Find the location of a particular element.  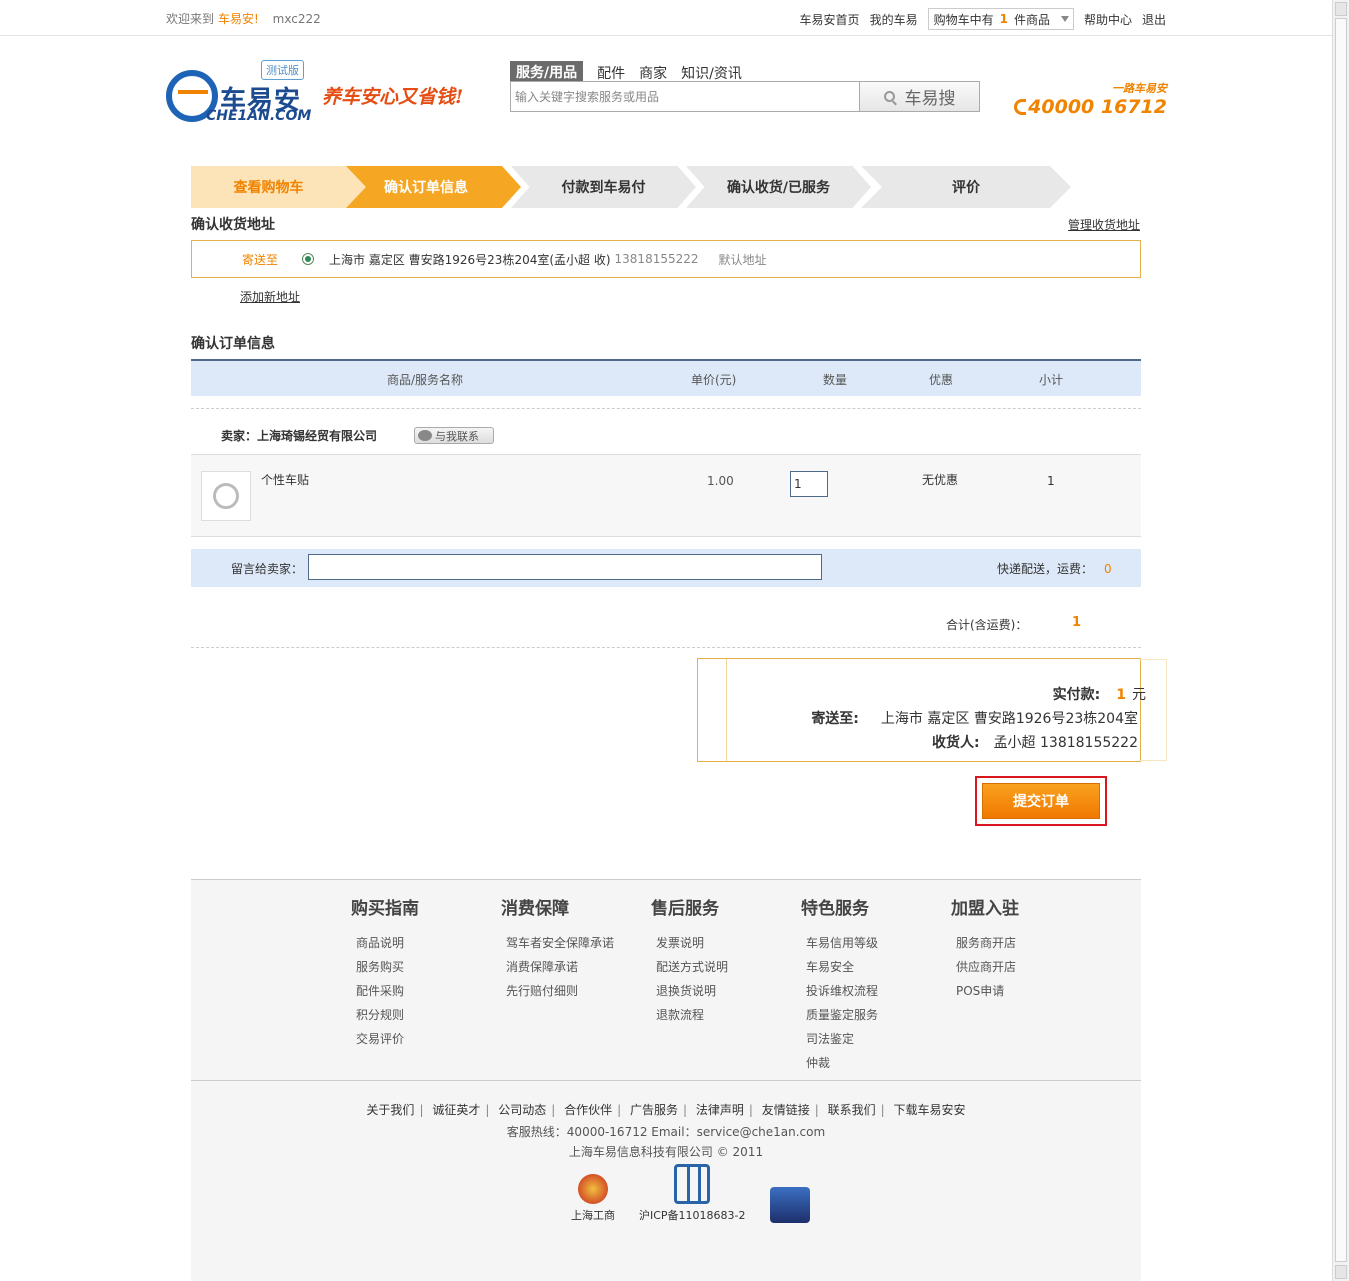

add-address-link: 添加新地址 is located at coordinates (270, 296).